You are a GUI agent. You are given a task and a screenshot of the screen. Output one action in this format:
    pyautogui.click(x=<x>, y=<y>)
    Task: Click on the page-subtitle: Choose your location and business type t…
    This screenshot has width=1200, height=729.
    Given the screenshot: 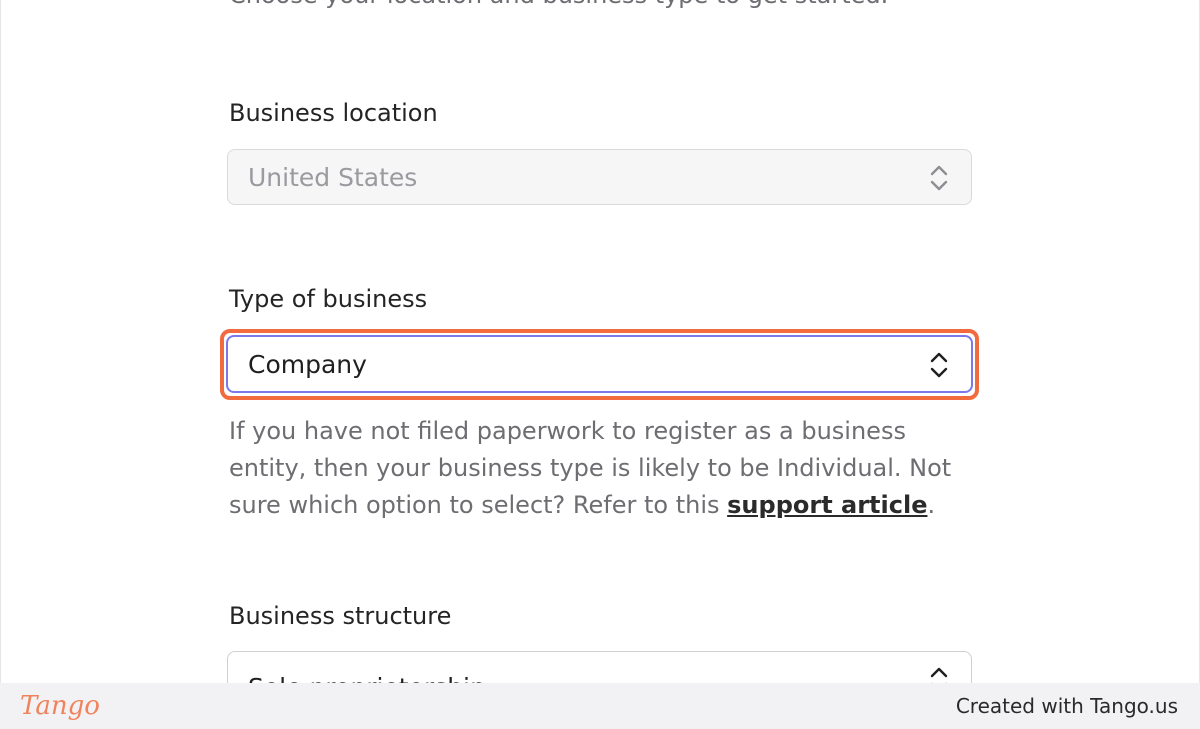 What is the action you would take?
    pyautogui.click(x=558, y=5)
    